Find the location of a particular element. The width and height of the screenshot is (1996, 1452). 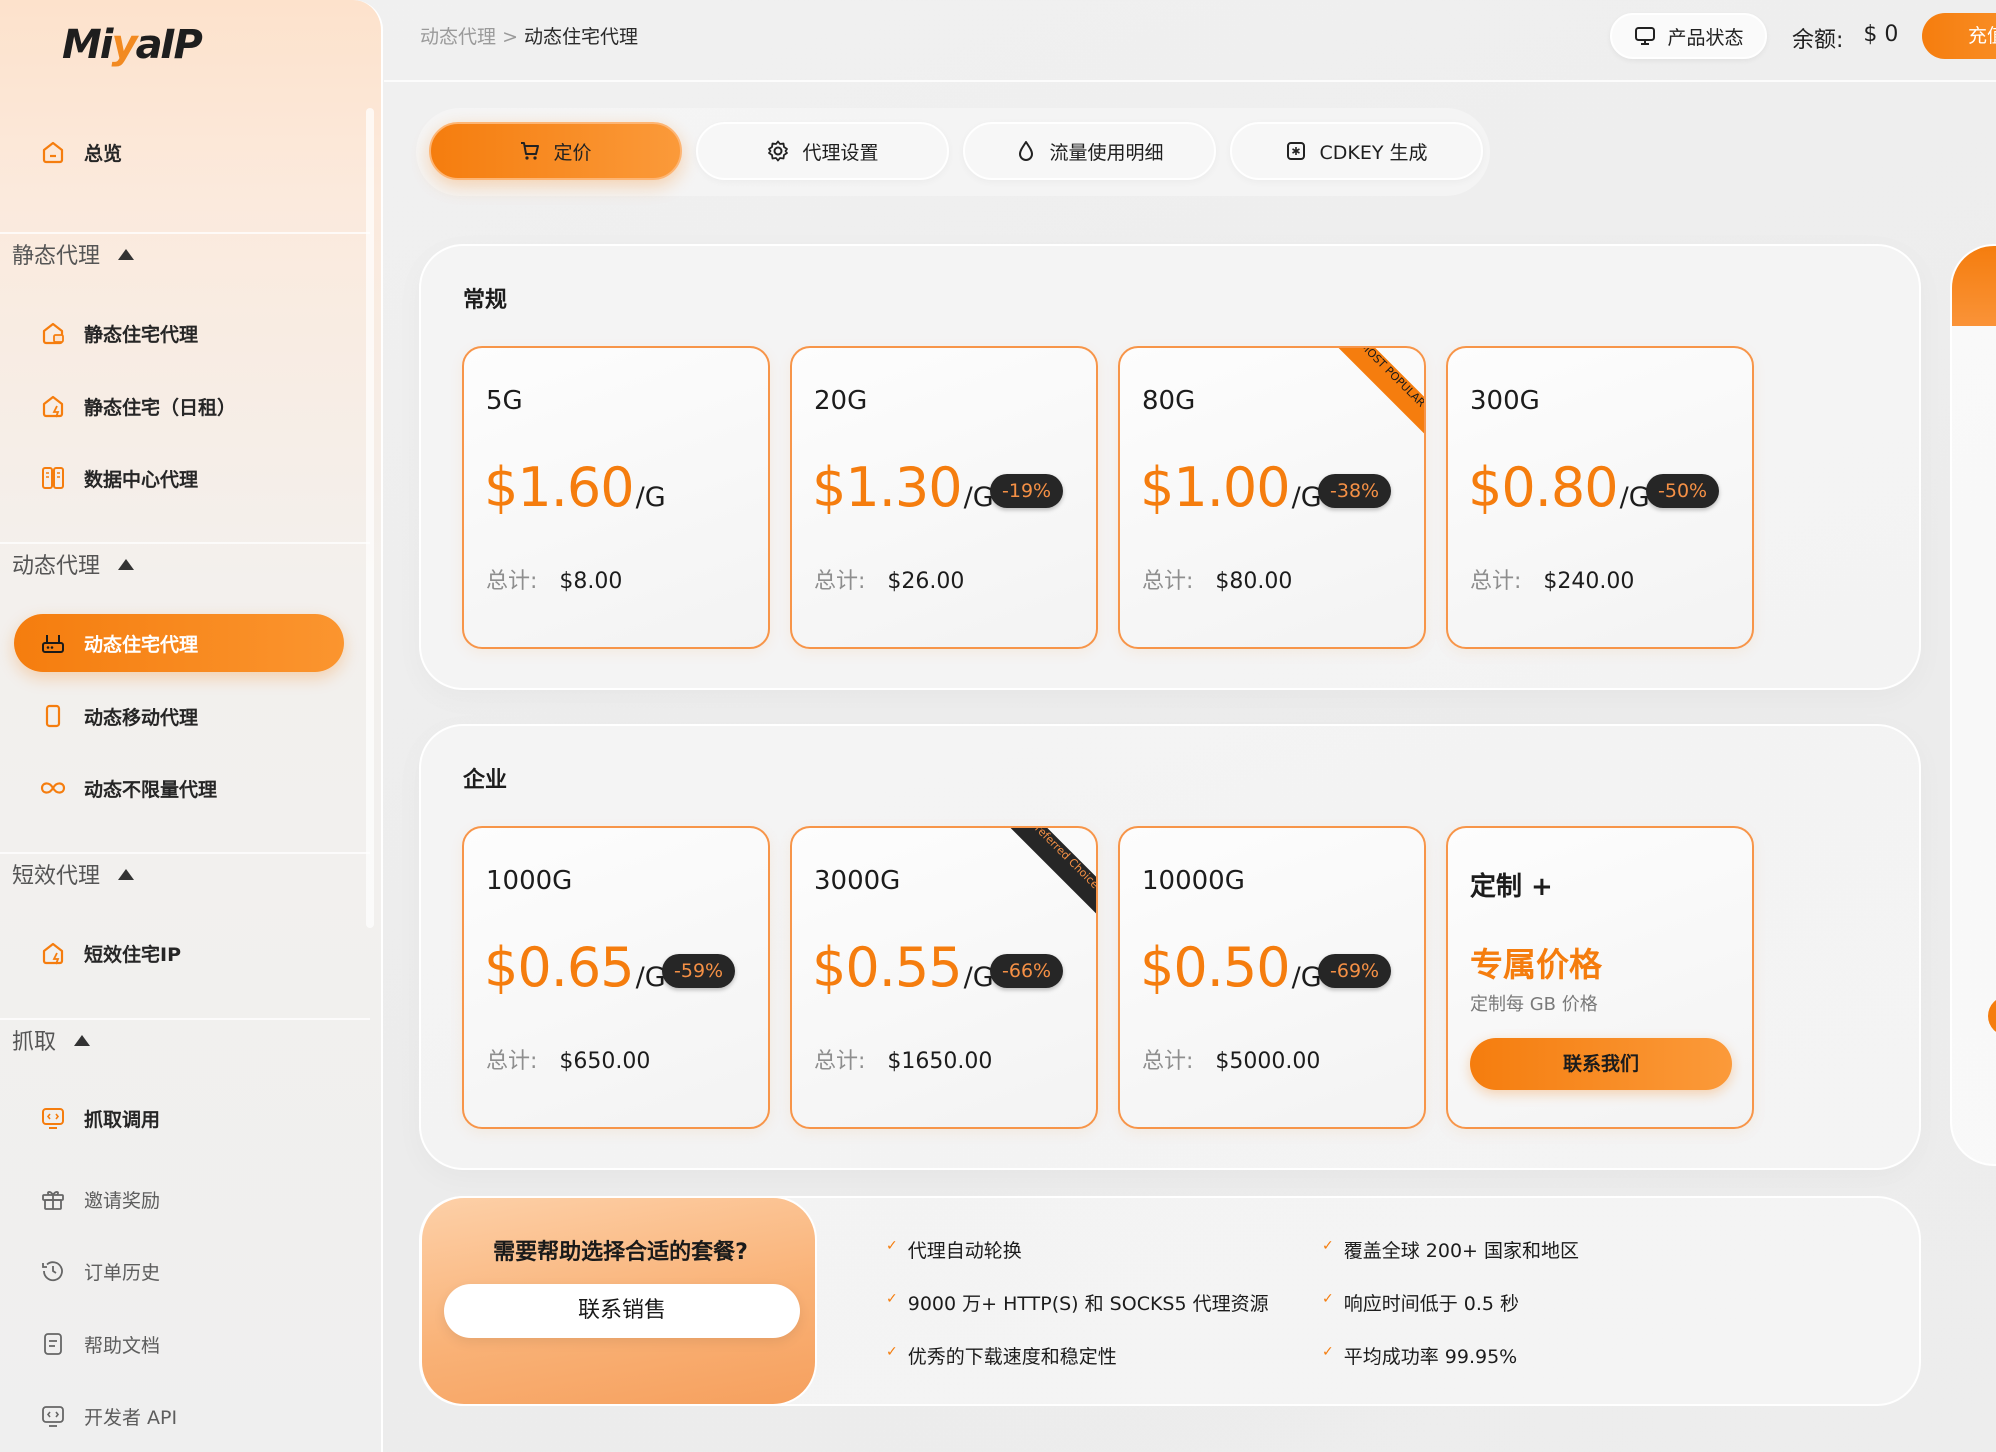

plan-total: 总计: $80.00 is located at coordinates (1217, 579).